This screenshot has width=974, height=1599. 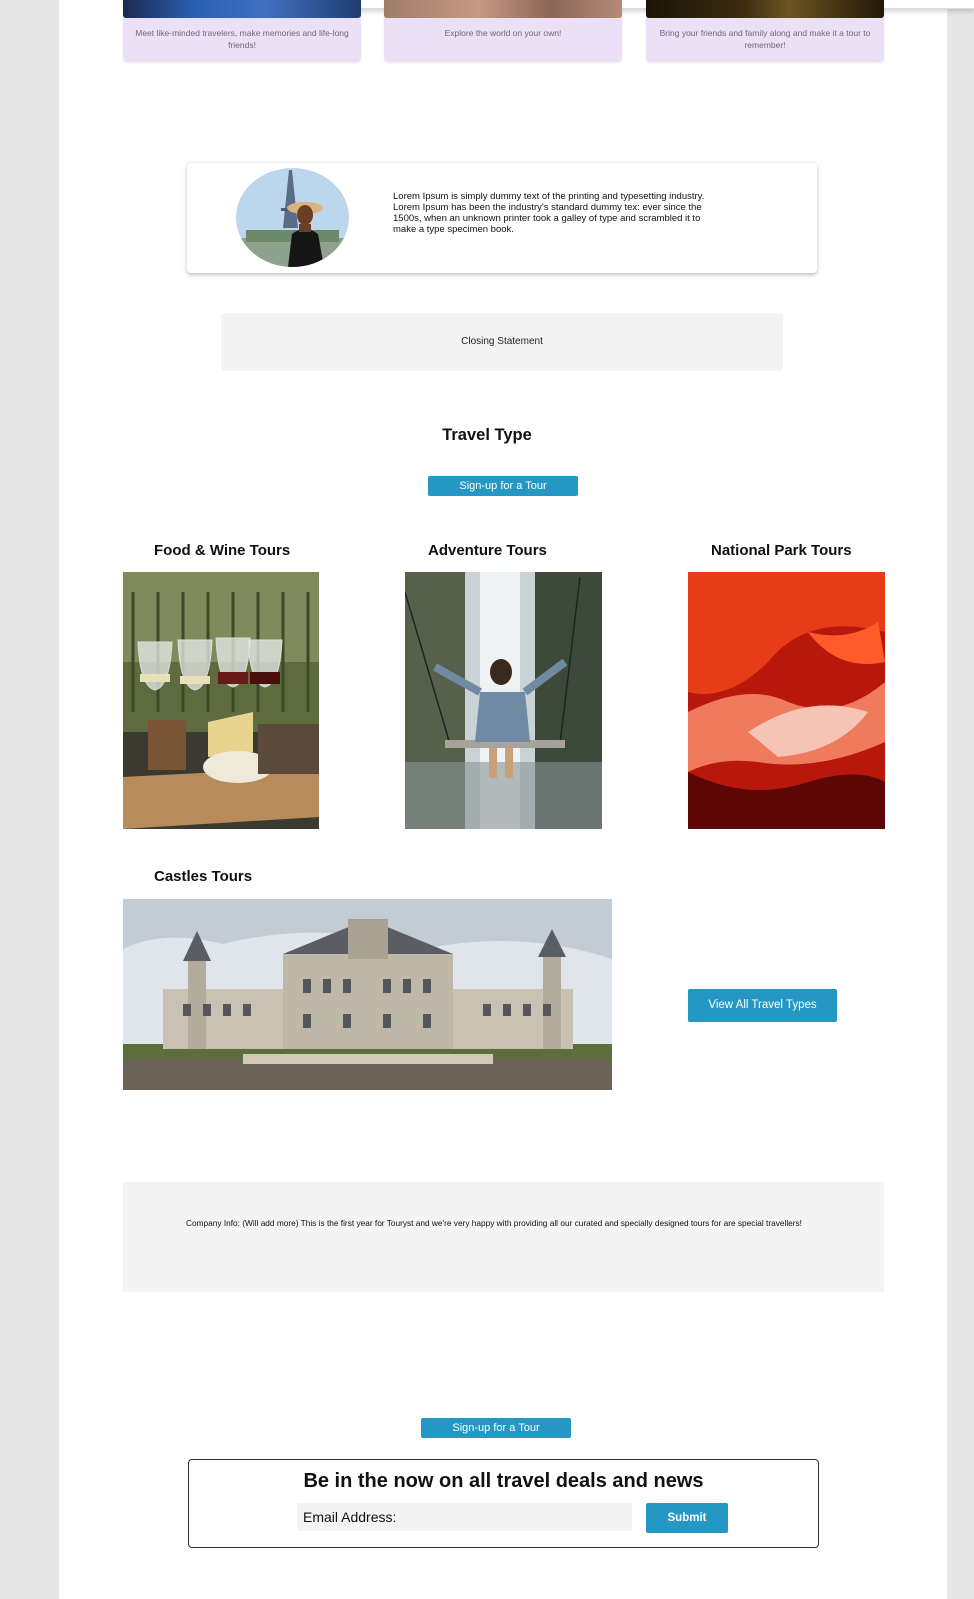 I want to click on travel-type-heading: Travel Type, so click(x=487, y=435).